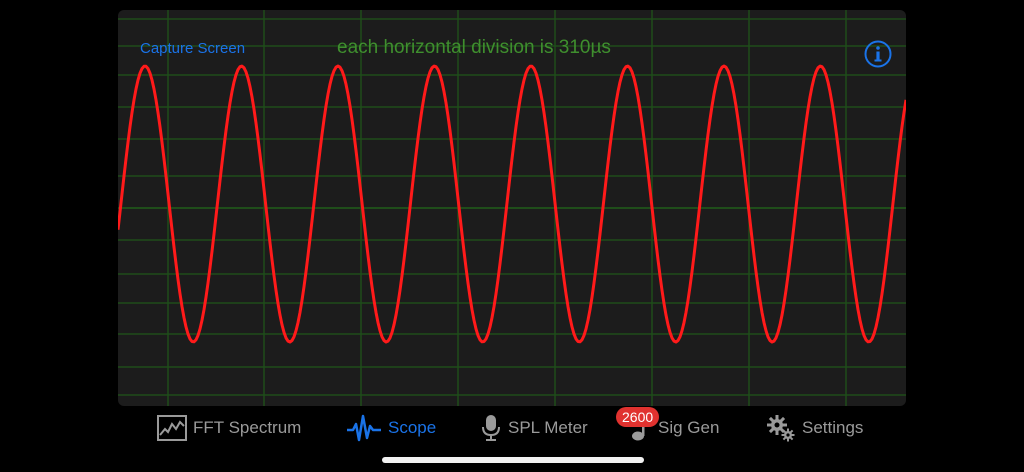  Describe the element at coordinates (781, 428) in the screenshot. I see `gear-icon` at that location.